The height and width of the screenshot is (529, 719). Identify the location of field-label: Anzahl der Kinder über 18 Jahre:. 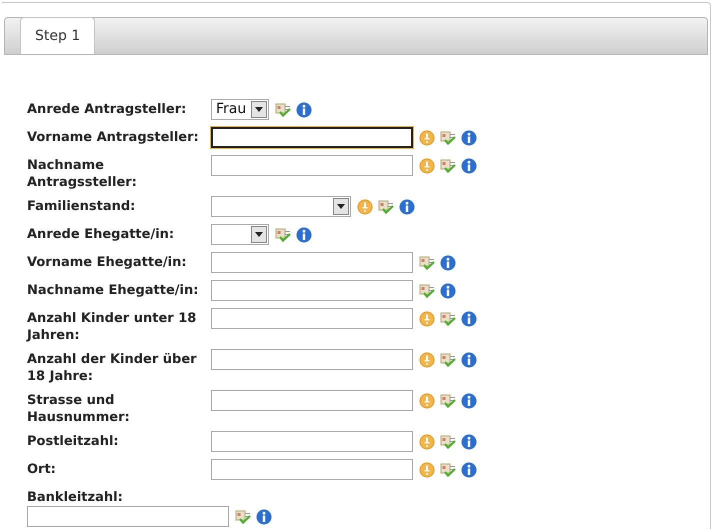
(112, 368).